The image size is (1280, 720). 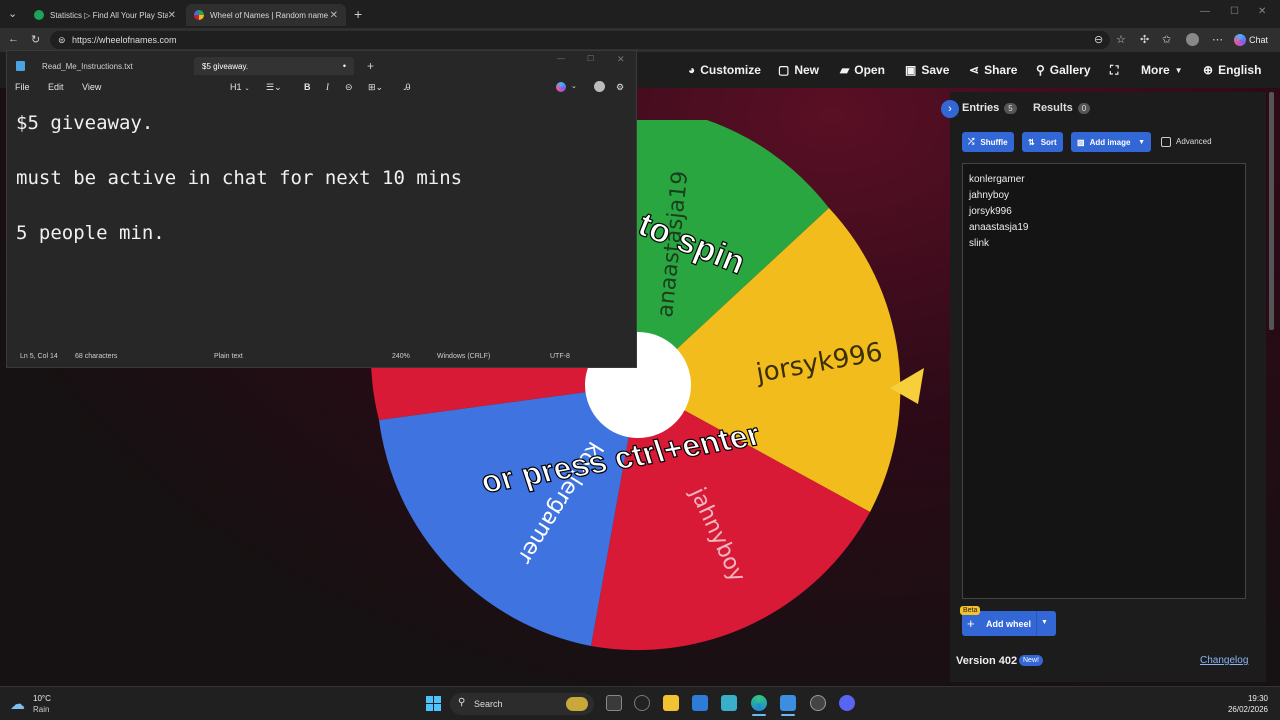 I want to click on link-icon: ⊝, so click(x=349, y=87).